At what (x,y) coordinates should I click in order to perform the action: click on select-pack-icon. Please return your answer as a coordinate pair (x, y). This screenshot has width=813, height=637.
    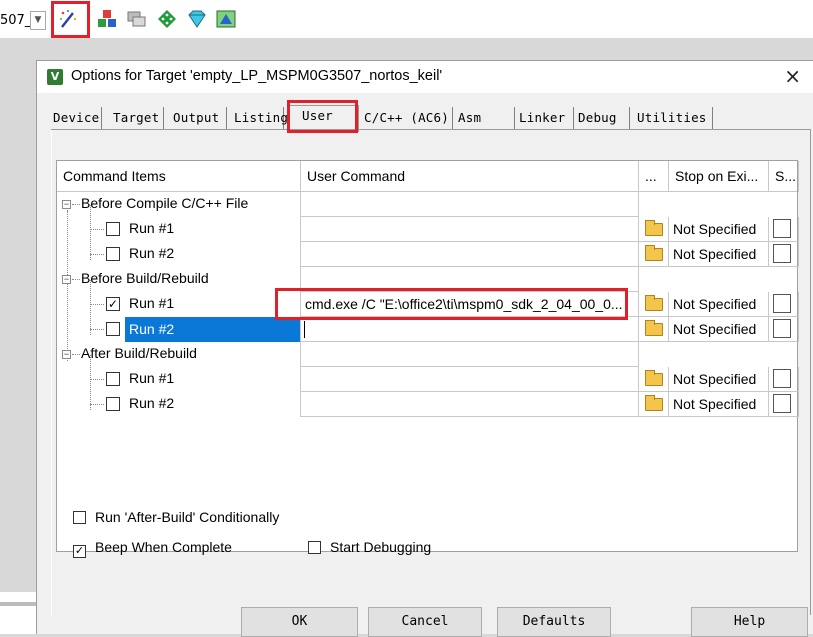
    Looking at the image, I should click on (167, 19).